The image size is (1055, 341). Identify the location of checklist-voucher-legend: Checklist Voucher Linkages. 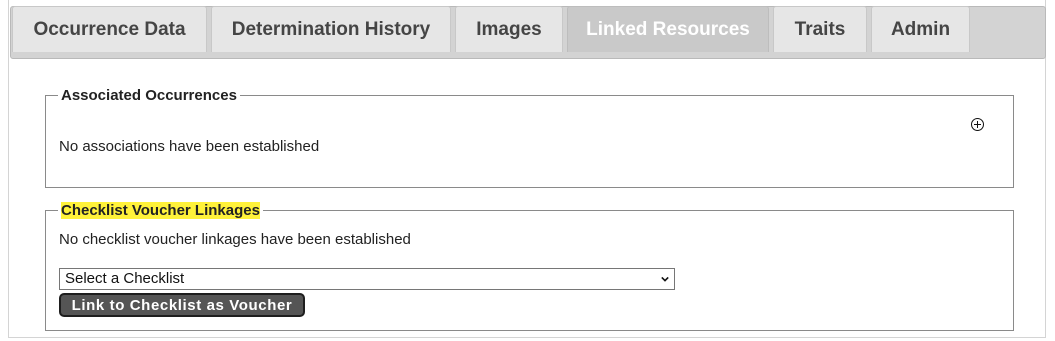
(160, 211).